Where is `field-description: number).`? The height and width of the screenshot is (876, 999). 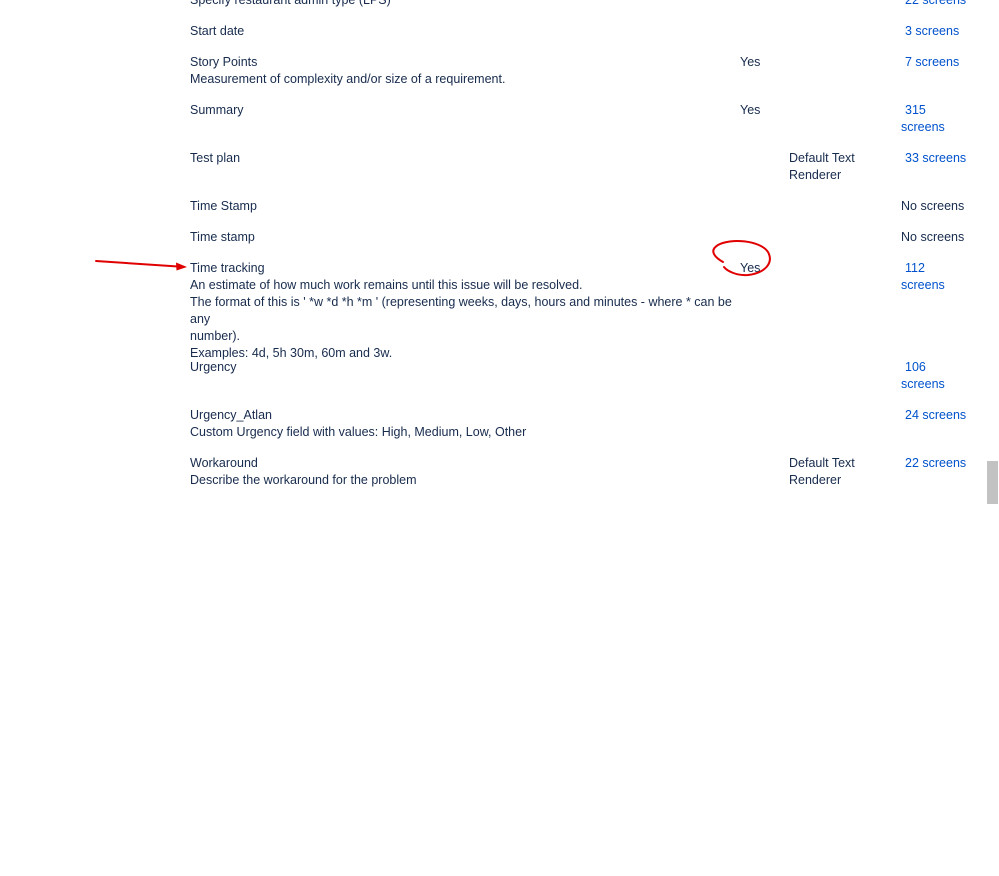 field-description: number). is located at coordinates (215, 336).